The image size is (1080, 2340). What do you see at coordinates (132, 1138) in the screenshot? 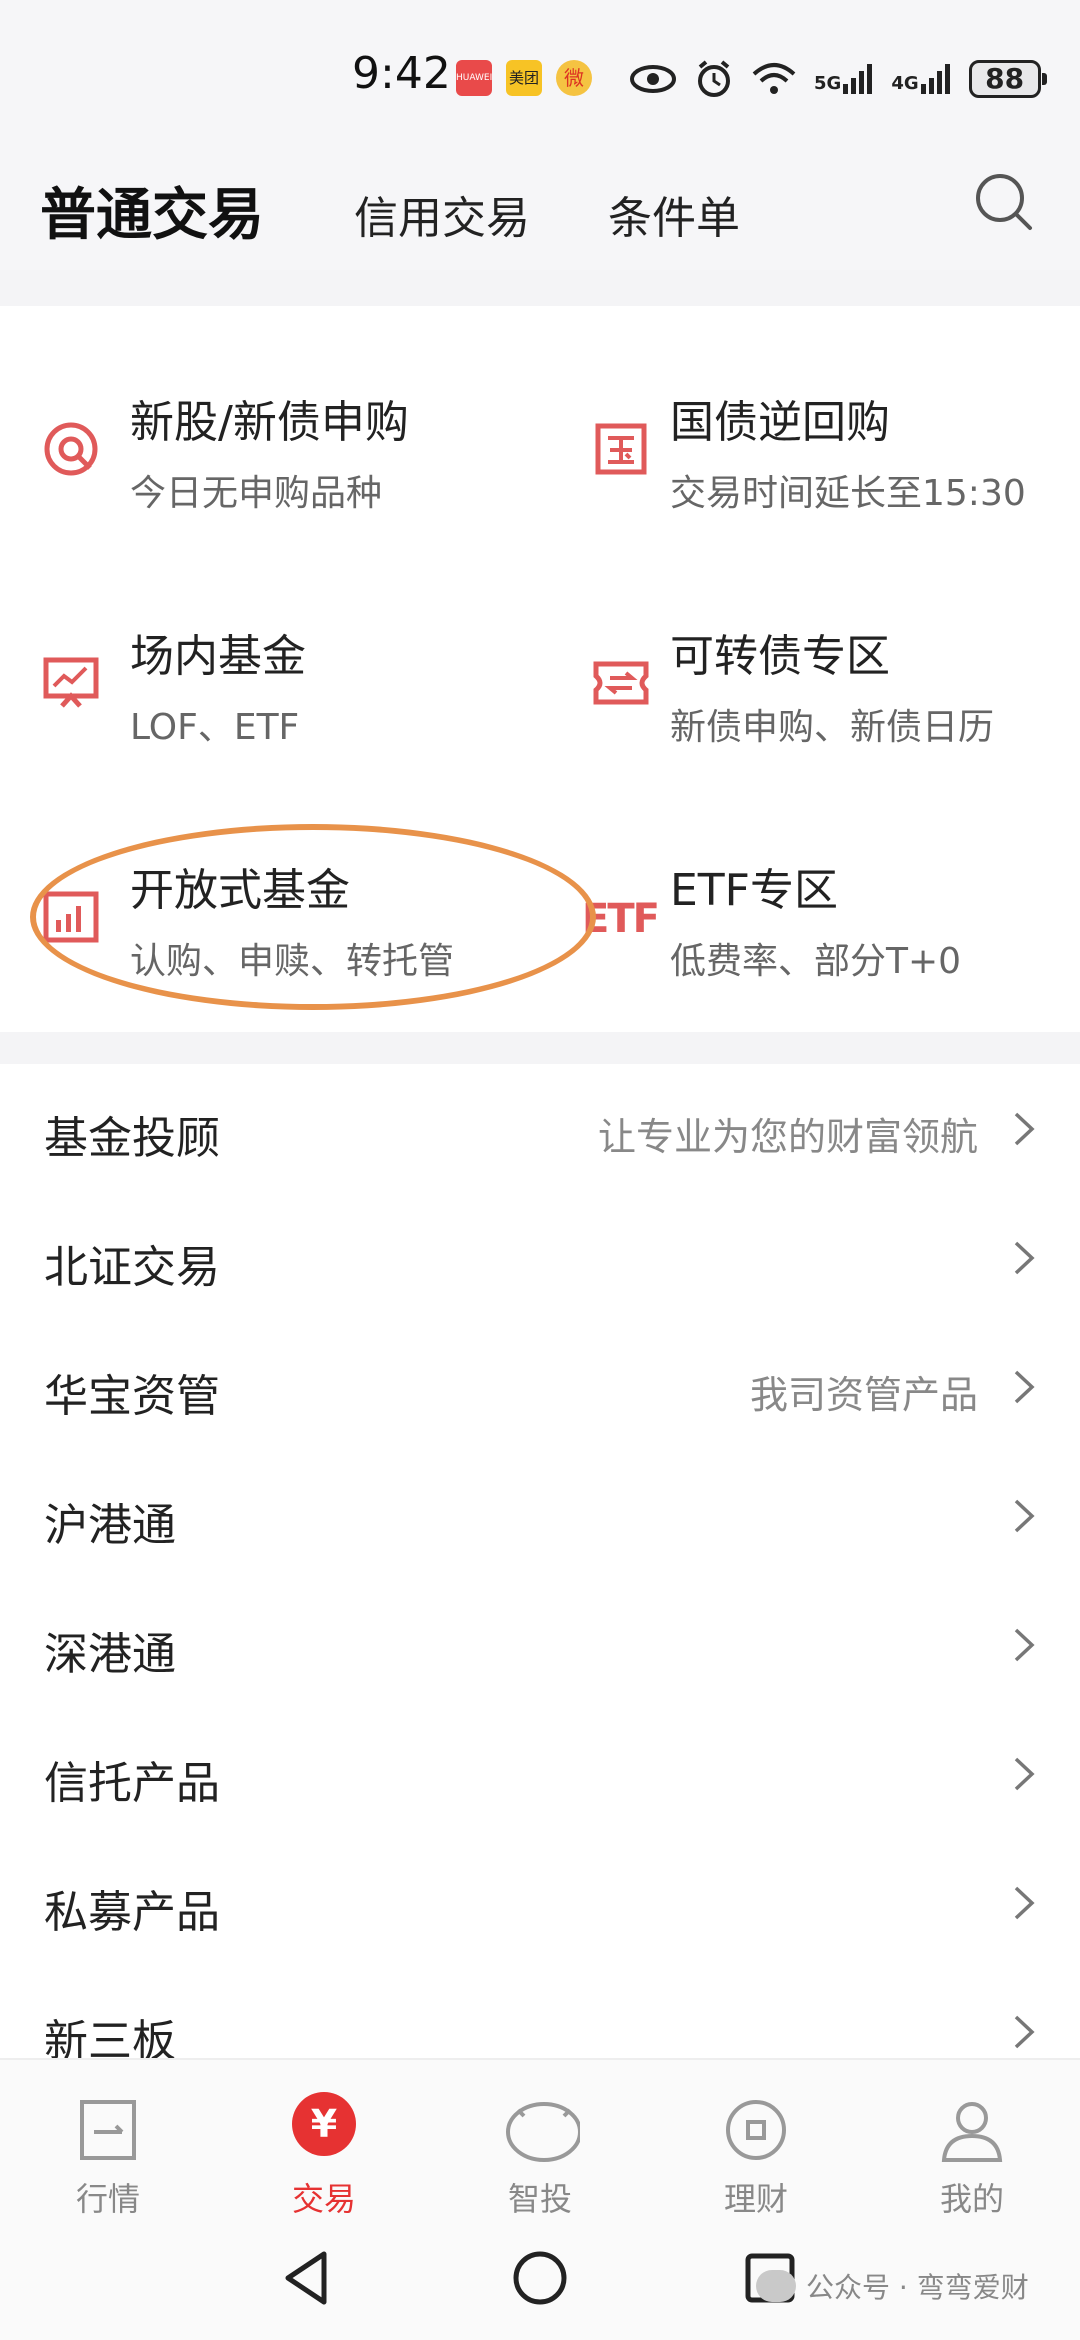
I see `list-item-label: 基金投顾` at bounding box center [132, 1138].